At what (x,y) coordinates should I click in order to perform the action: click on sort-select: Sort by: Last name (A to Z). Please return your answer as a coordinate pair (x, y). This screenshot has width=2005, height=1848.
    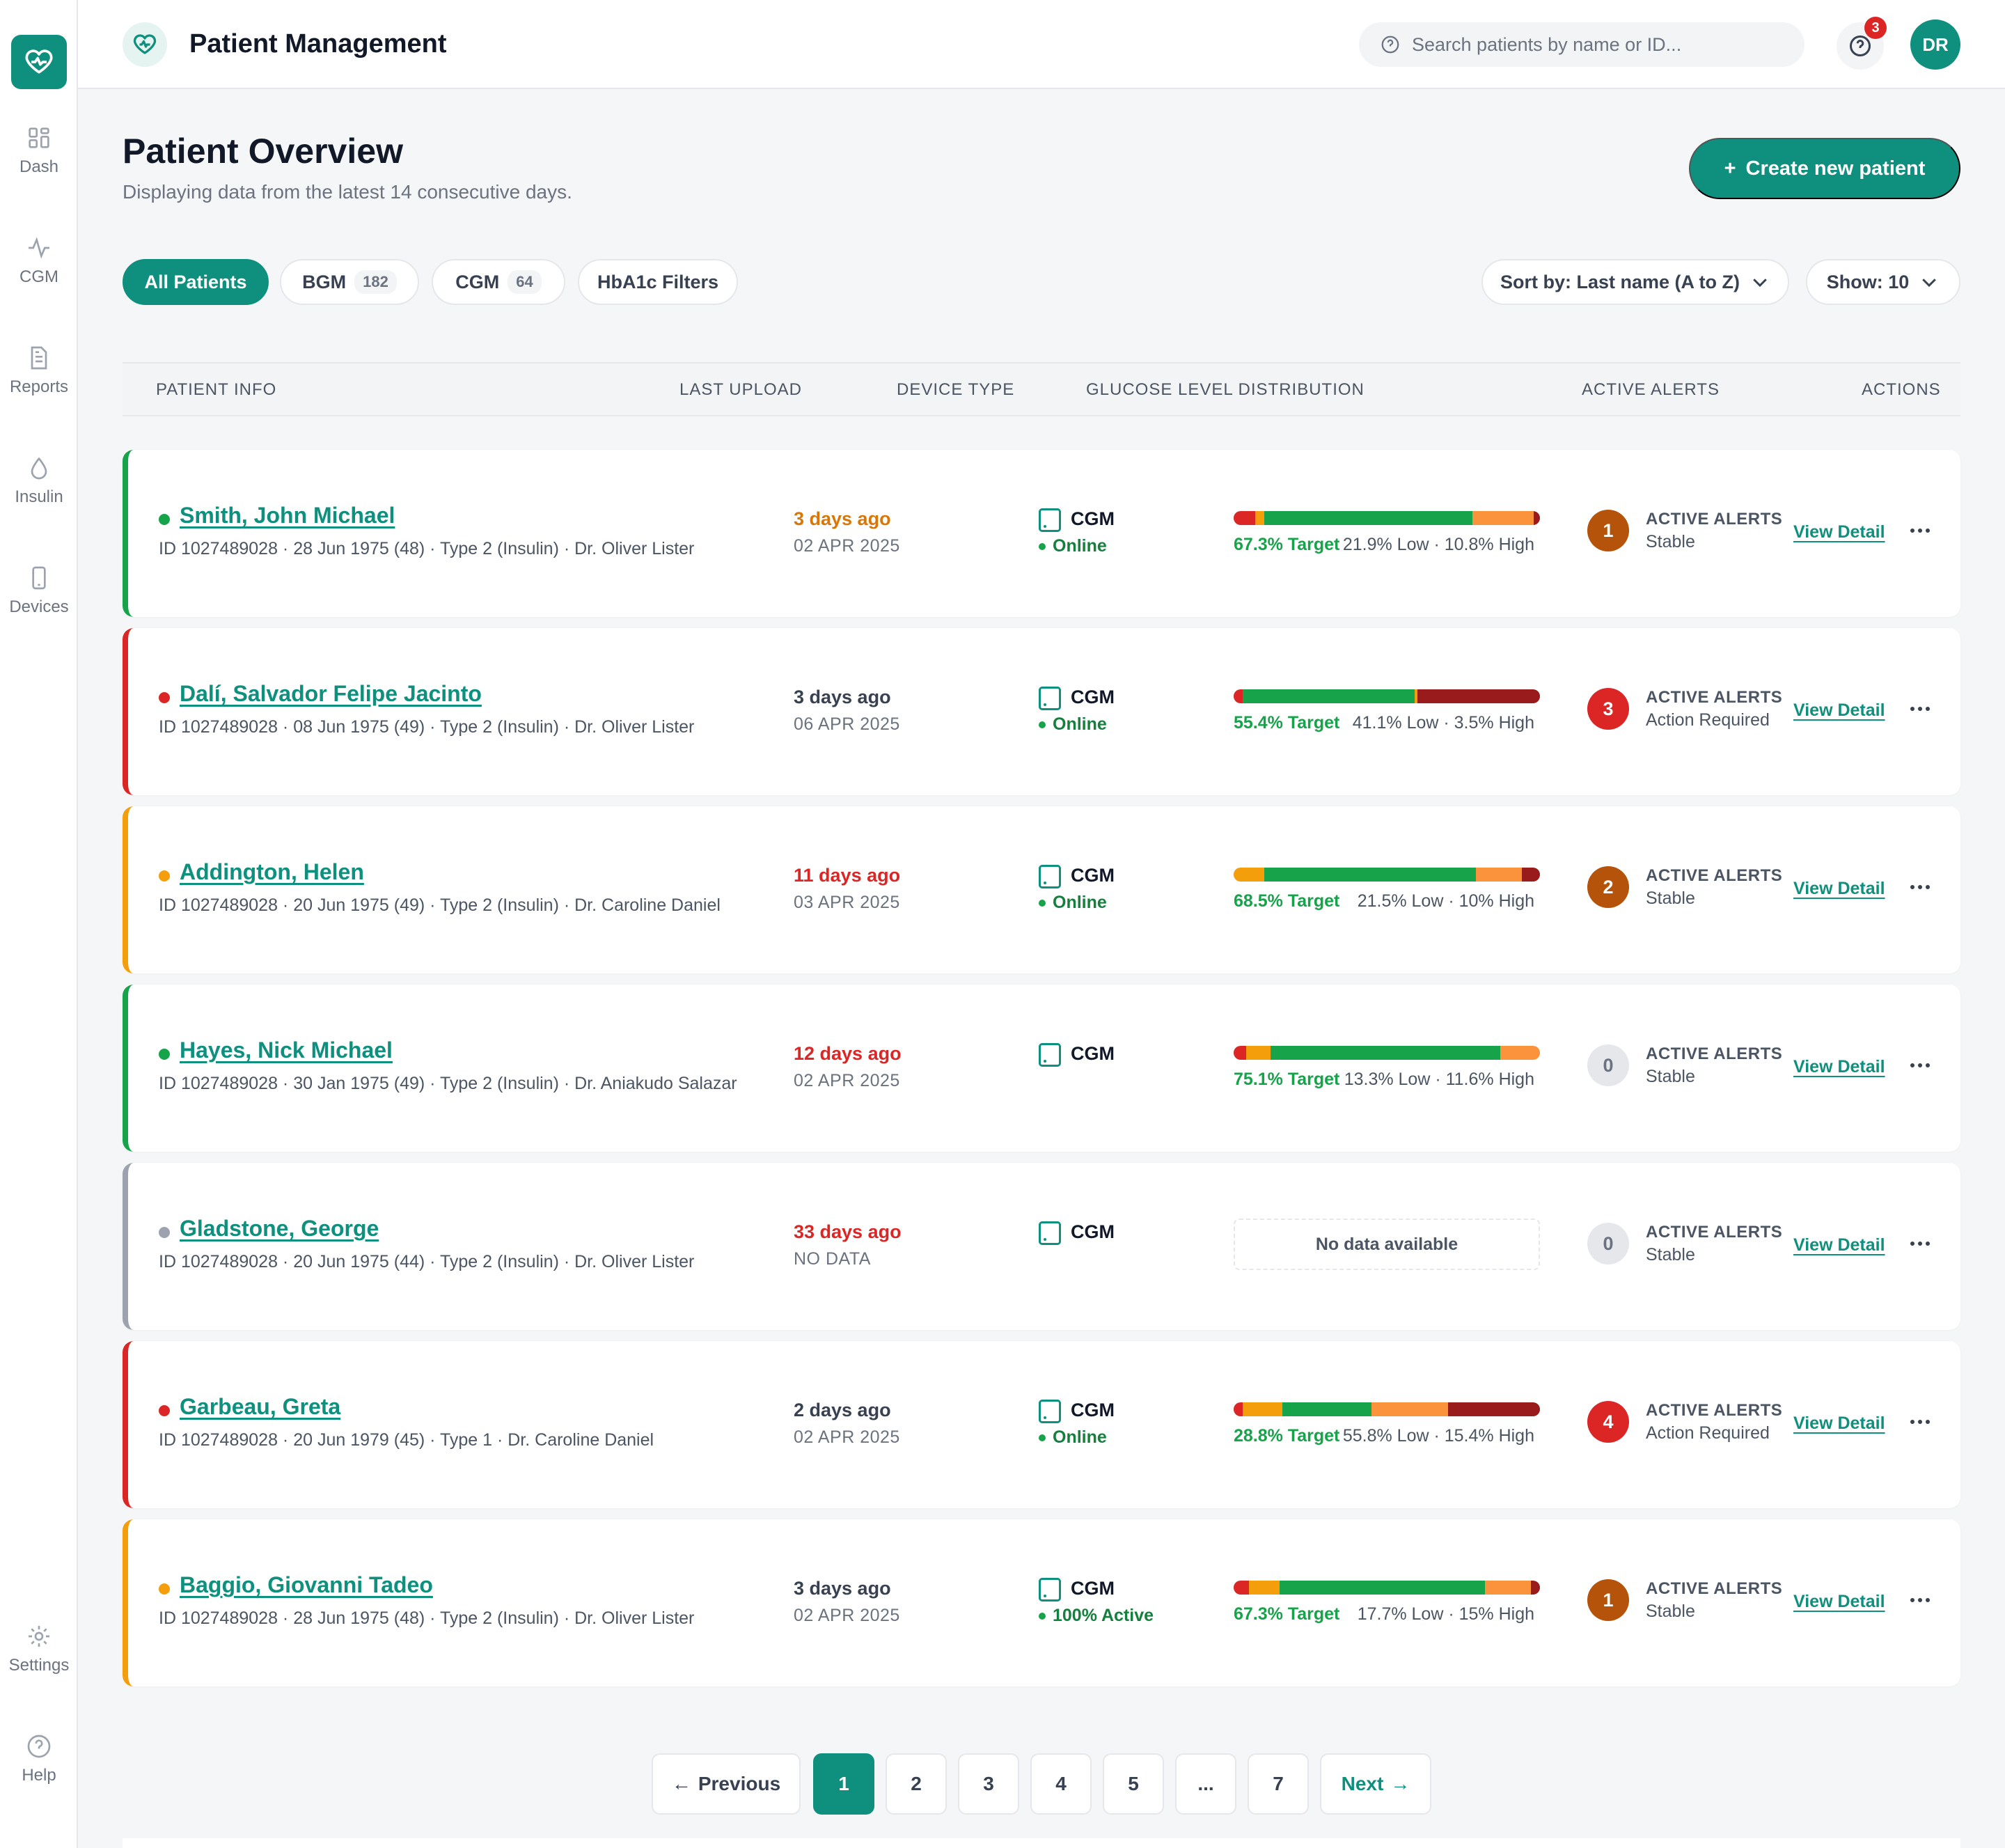
    Looking at the image, I should click on (1635, 282).